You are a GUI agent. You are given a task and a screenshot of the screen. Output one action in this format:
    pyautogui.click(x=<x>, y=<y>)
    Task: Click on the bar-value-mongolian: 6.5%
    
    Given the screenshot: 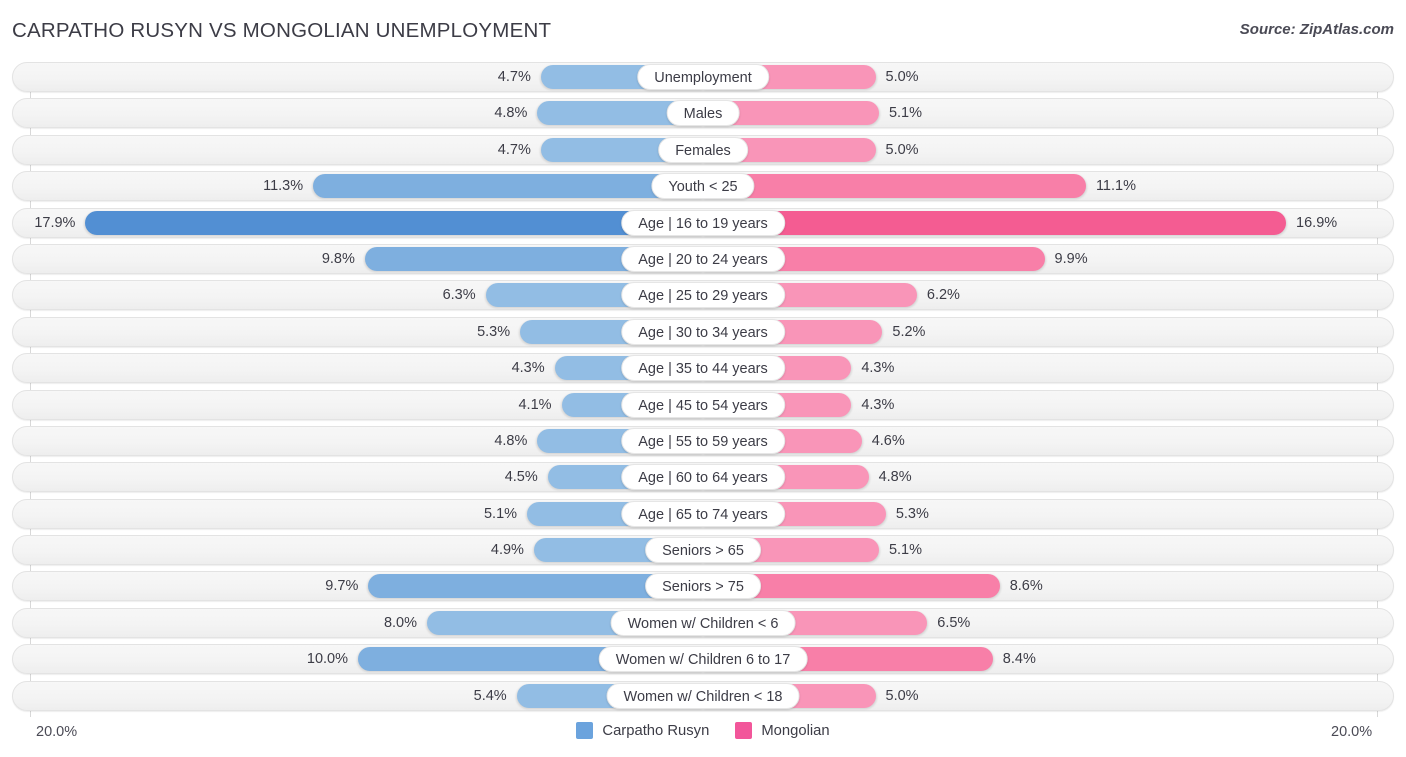 What is the action you would take?
    pyautogui.click(x=954, y=622)
    